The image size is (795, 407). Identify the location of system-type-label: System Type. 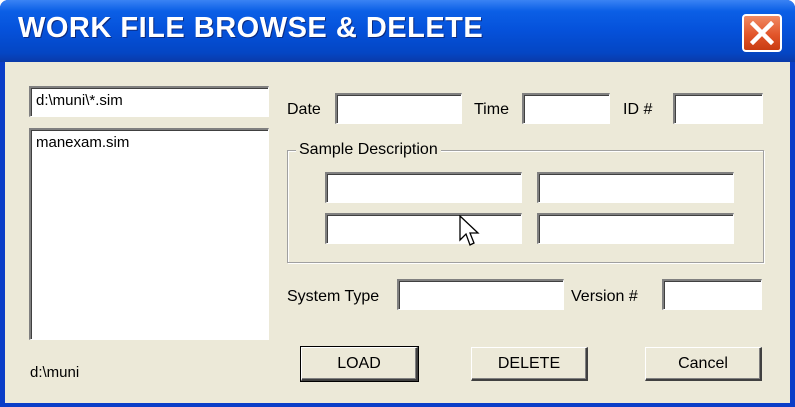
(333, 296).